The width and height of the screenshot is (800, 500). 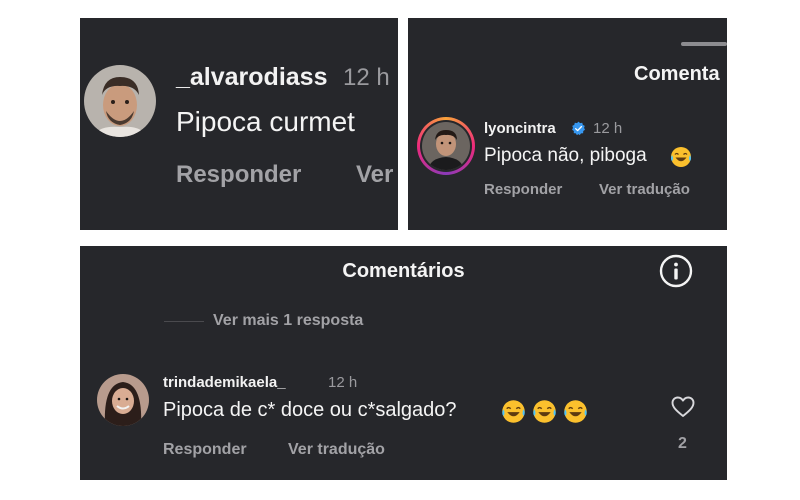 What do you see at coordinates (520, 128) in the screenshot?
I see `comment-username: lyoncintra` at bounding box center [520, 128].